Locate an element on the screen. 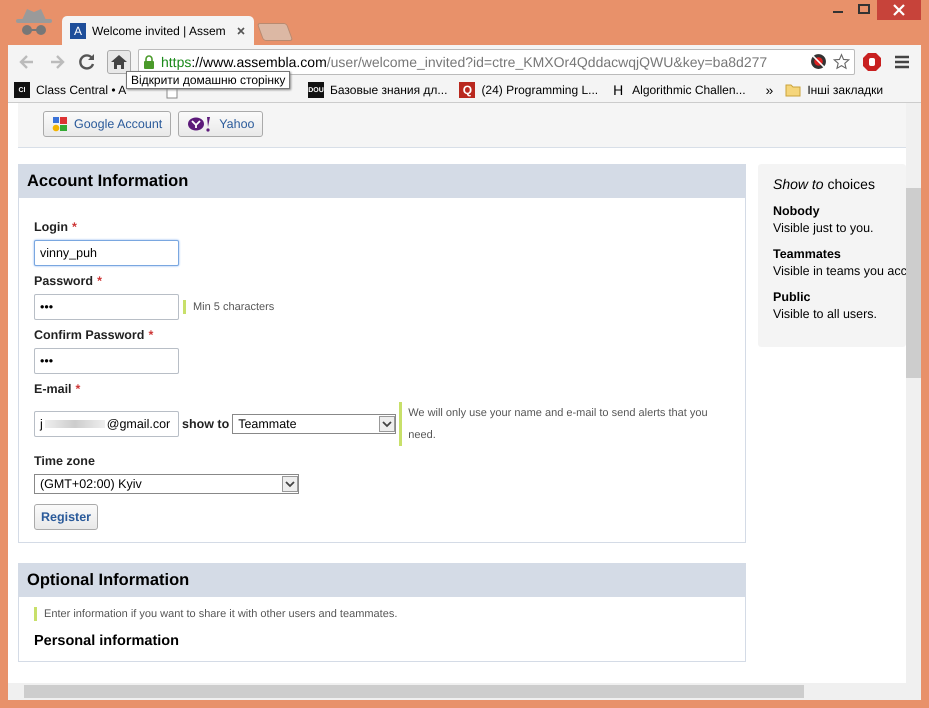  hint-text: We will only use your name and e-mail to send alerts that you need. is located at coordinates (561, 424).